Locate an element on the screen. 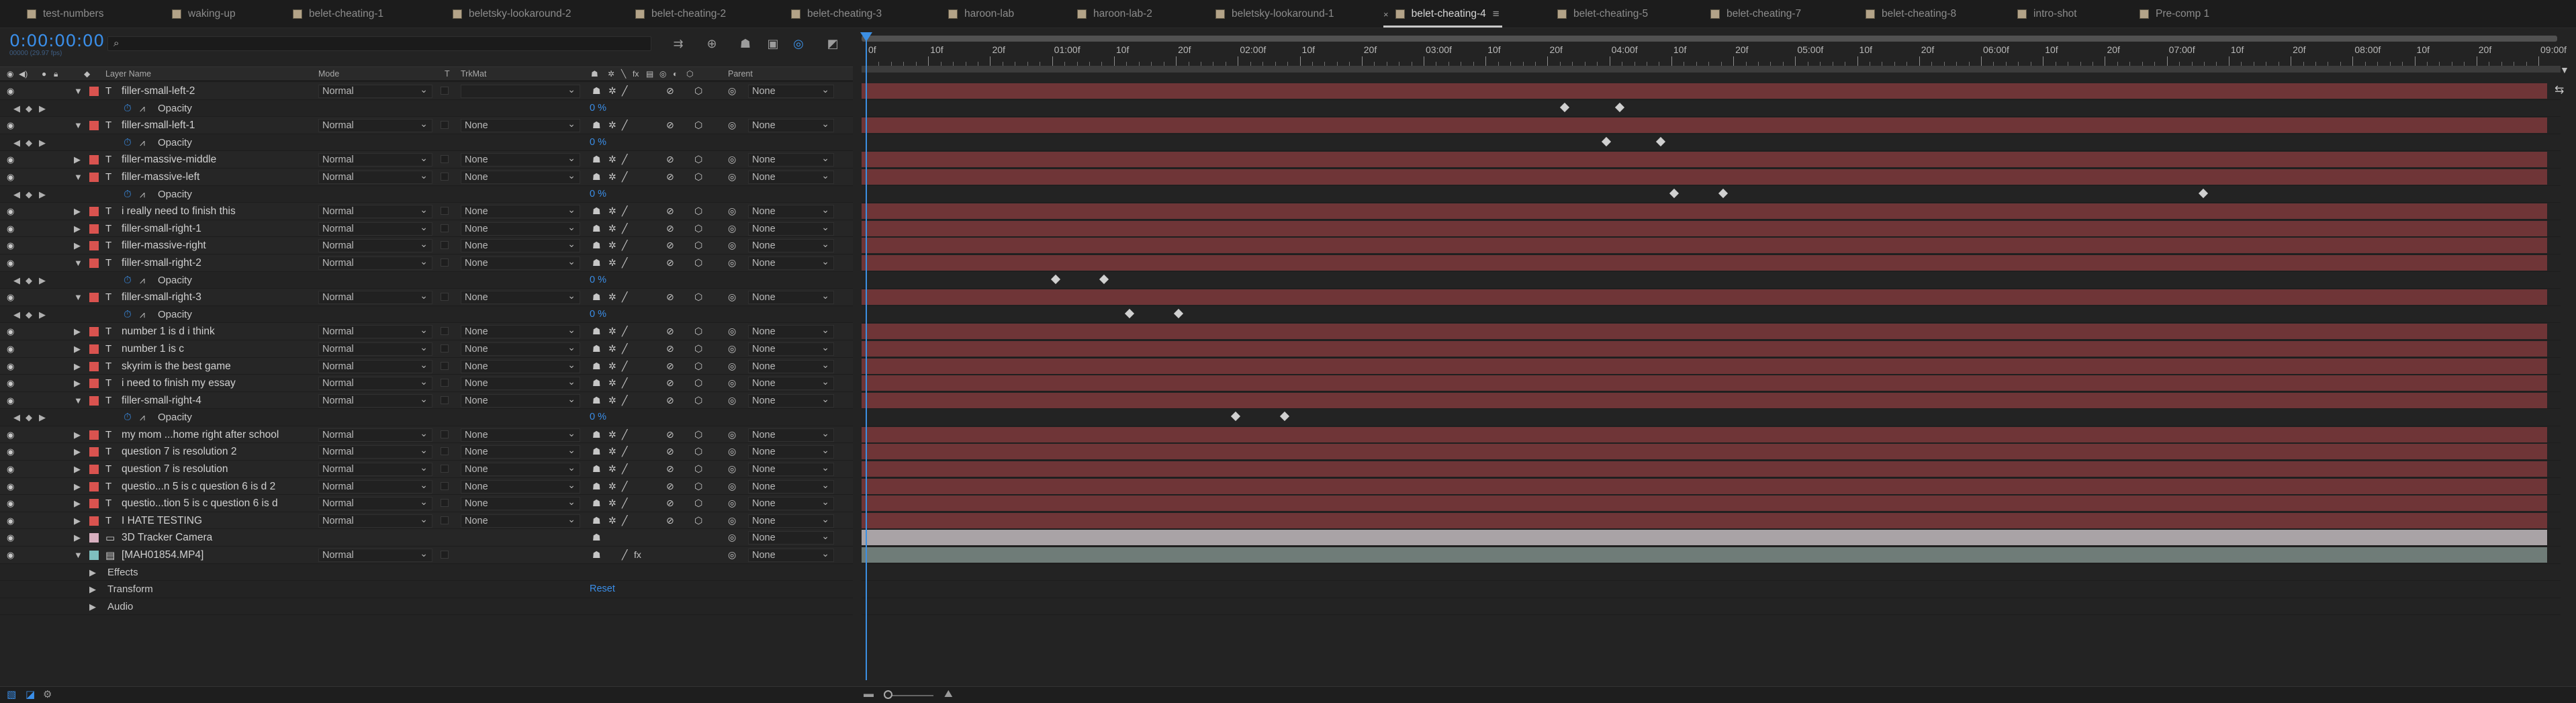 This screenshot has height=703, width=2576. layer-search-input: ⌕ is located at coordinates (379, 44).